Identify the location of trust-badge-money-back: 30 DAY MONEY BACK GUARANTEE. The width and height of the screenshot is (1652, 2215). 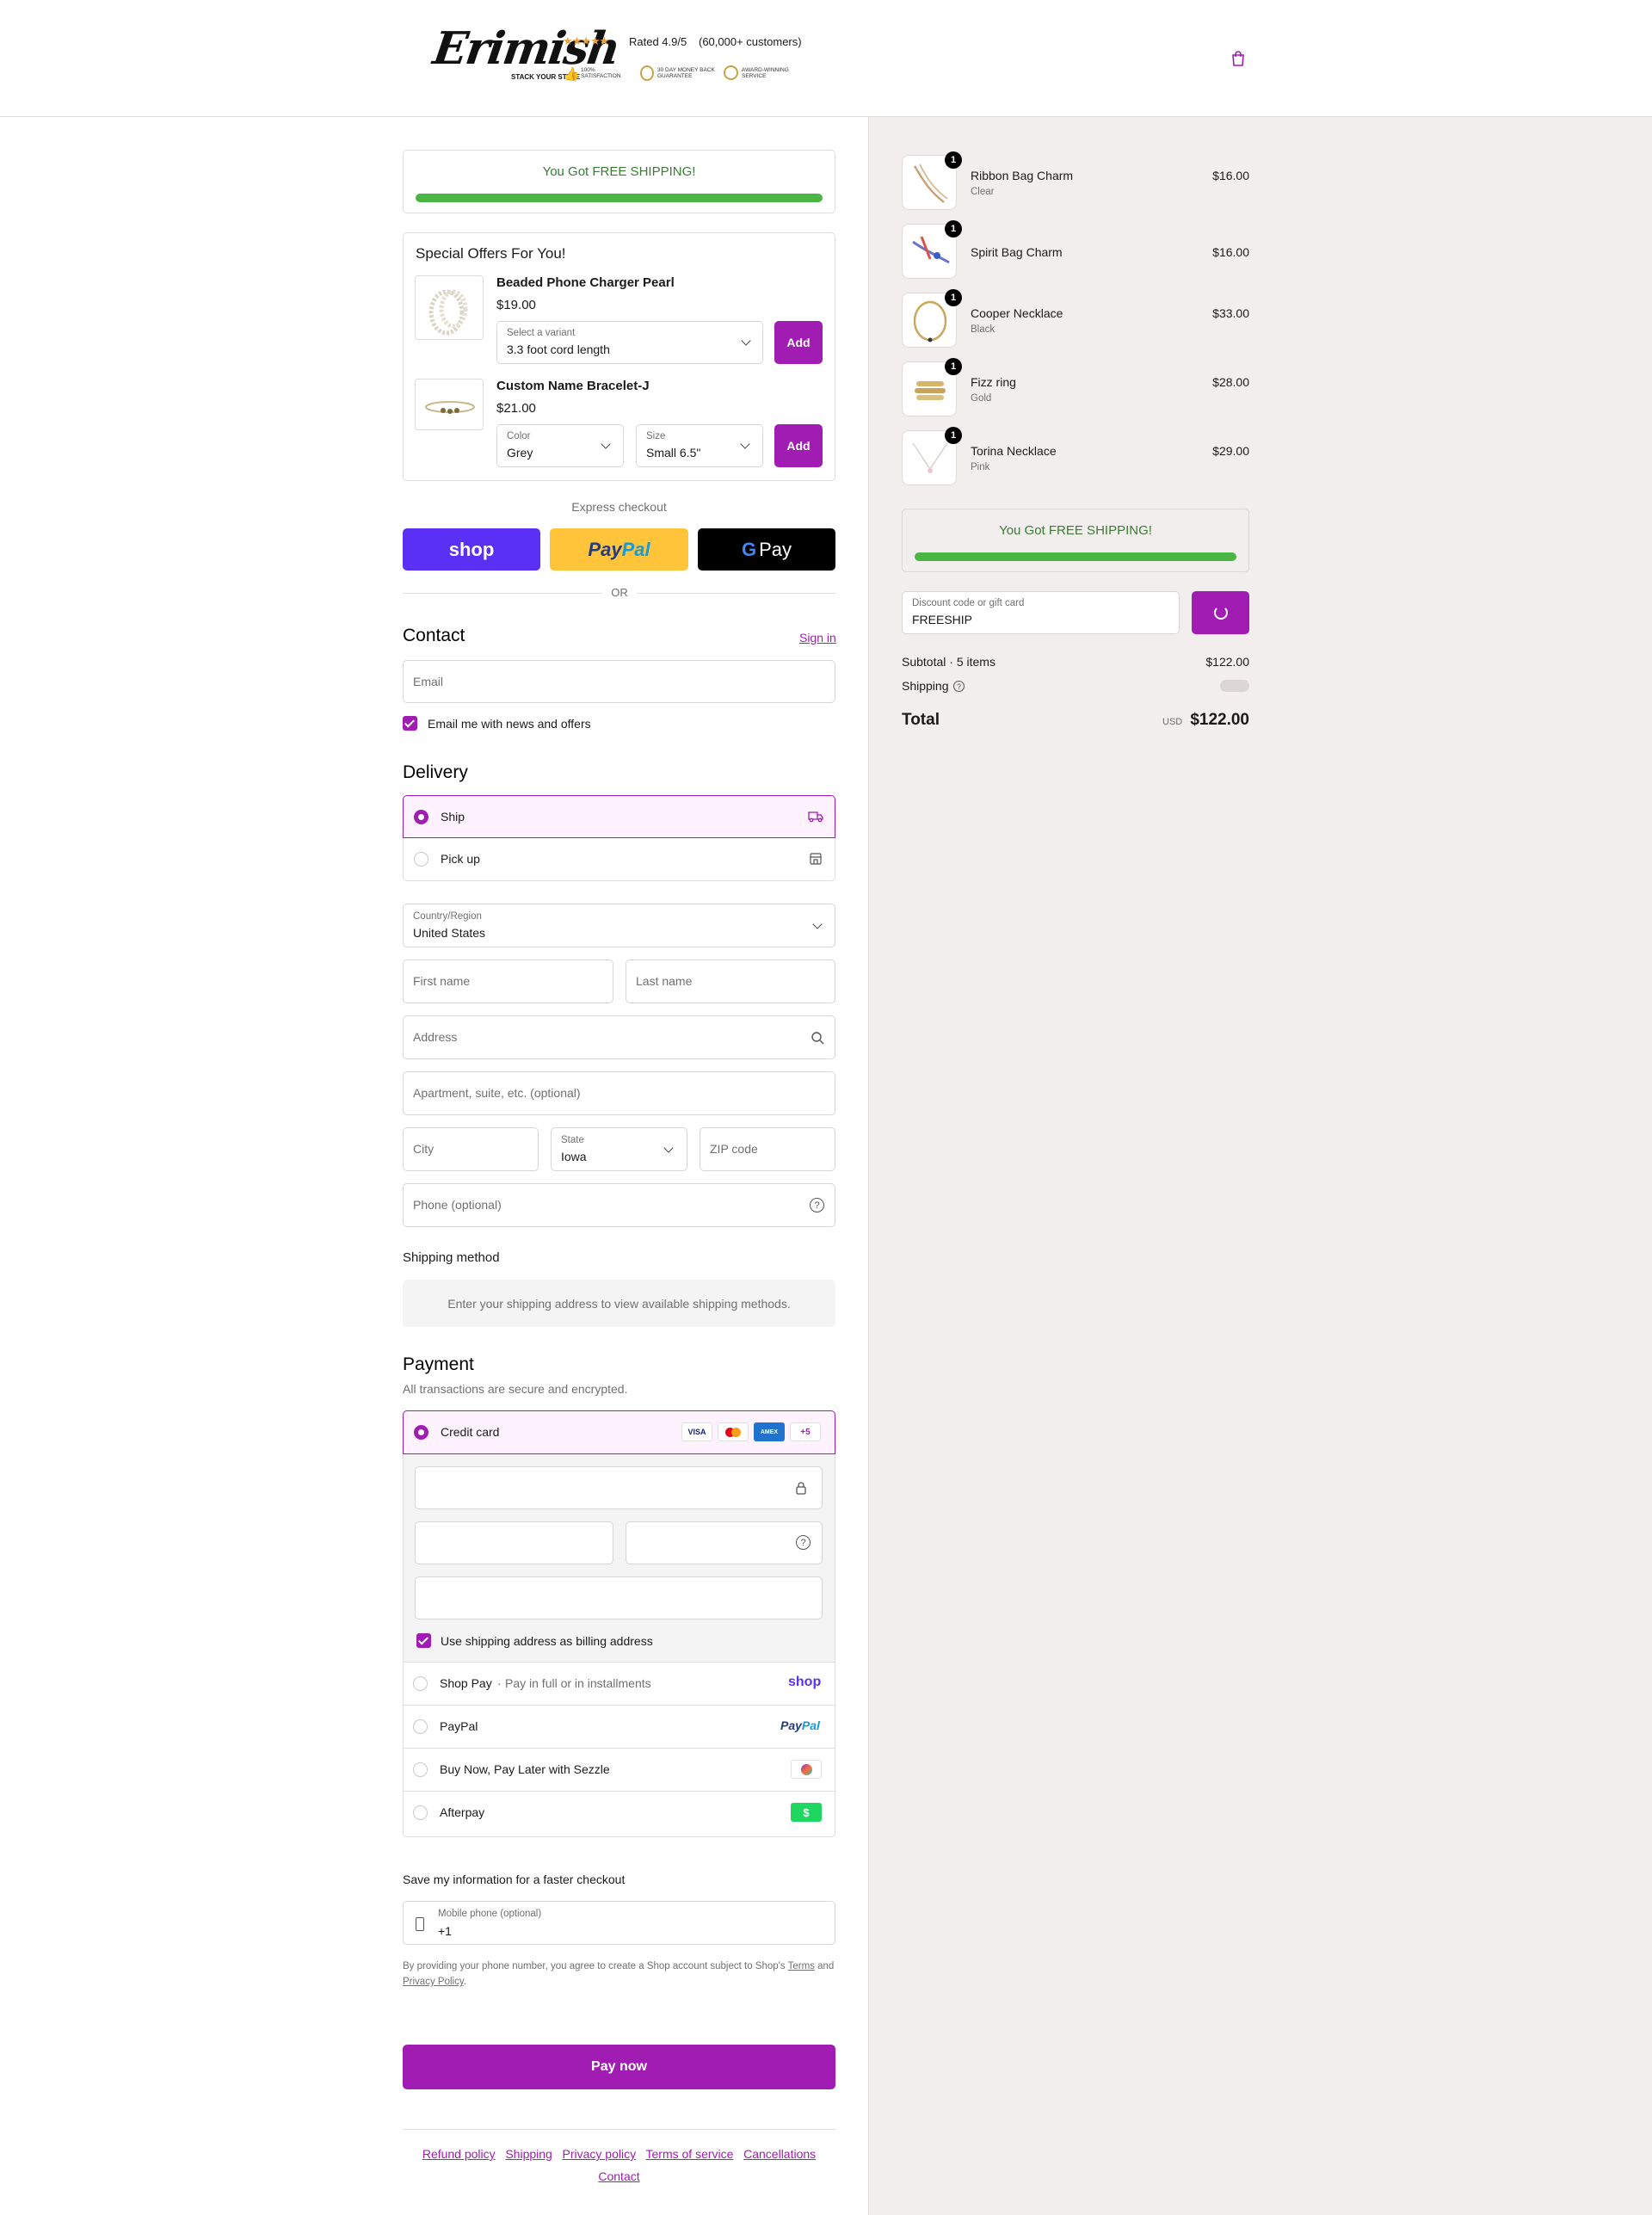
(679, 74).